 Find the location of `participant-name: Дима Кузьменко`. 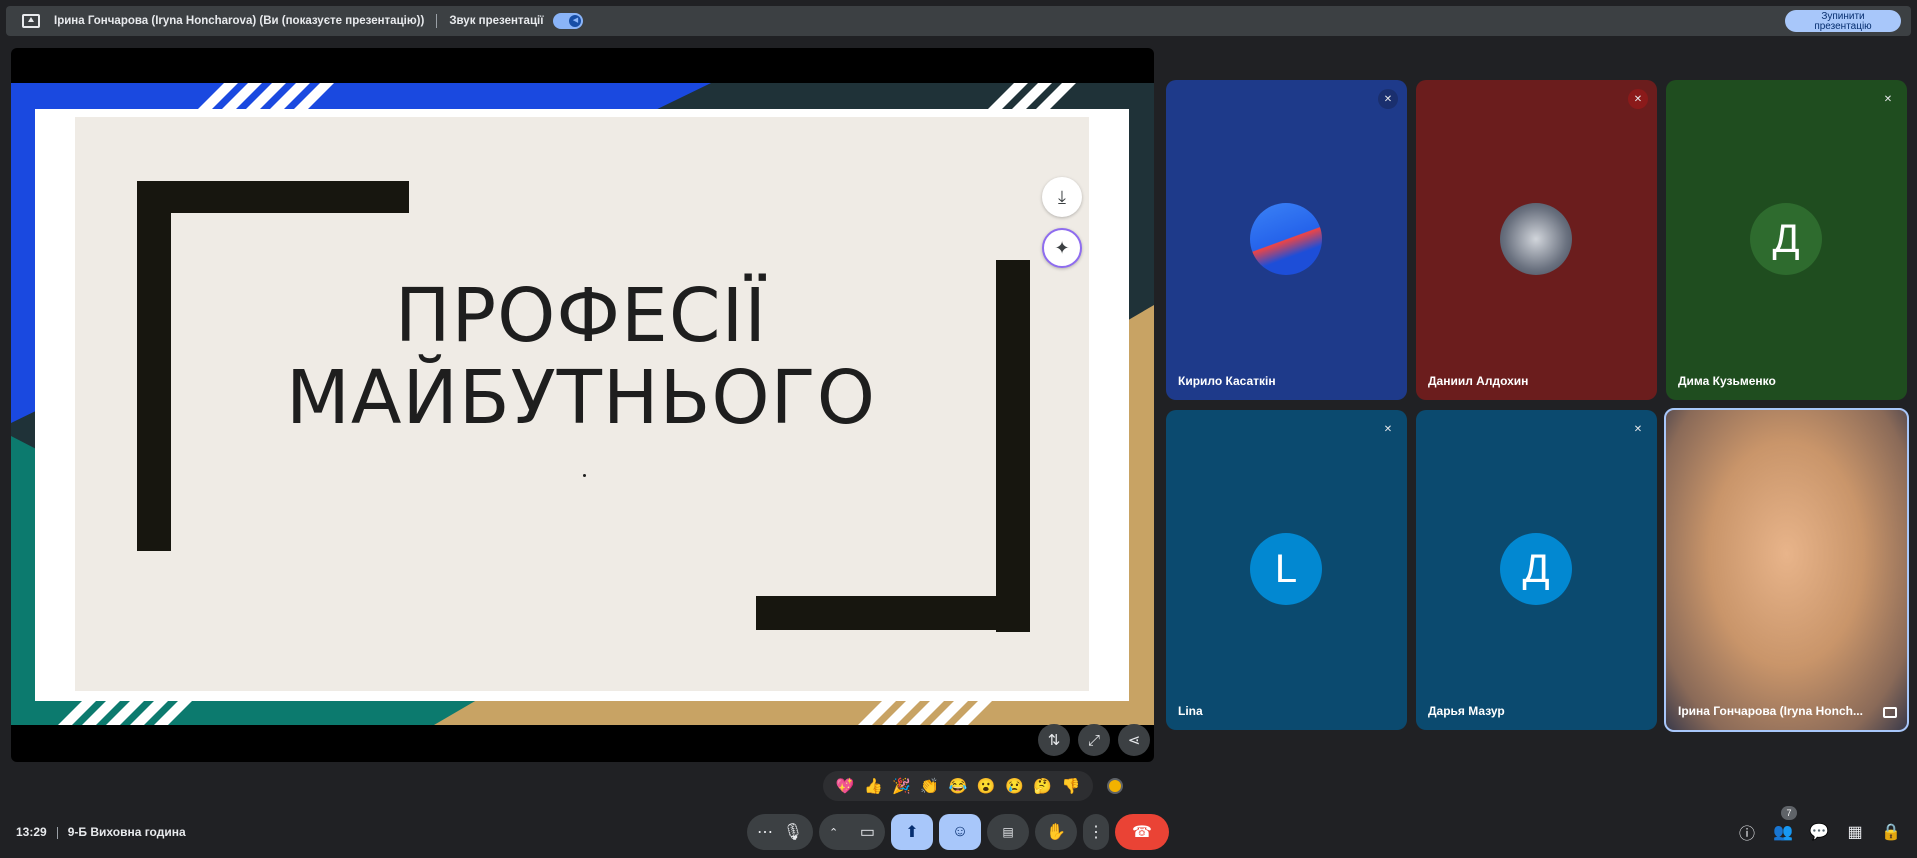

participant-name: Дима Кузьменко is located at coordinates (1727, 381).